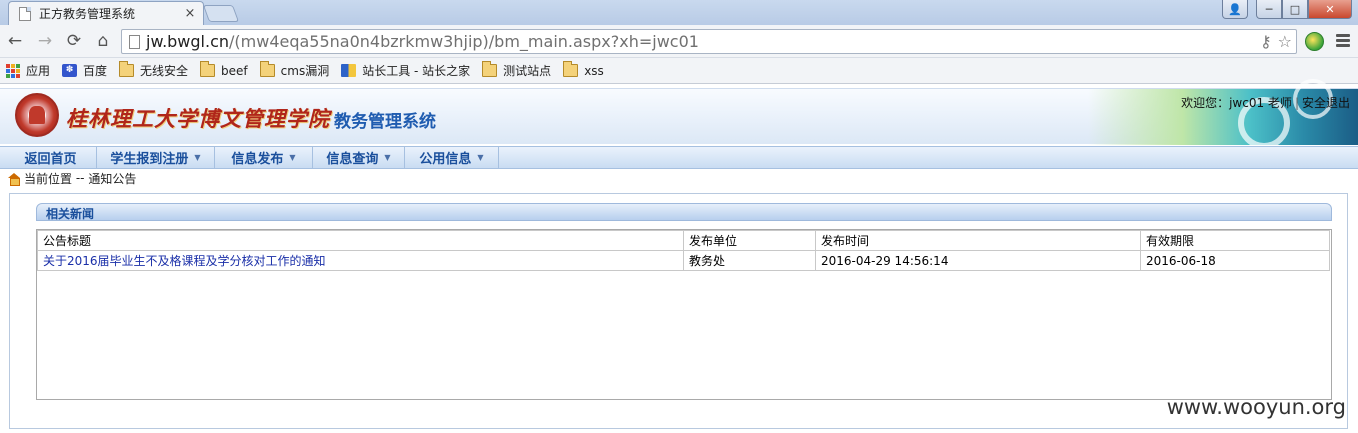 This screenshot has width=1358, height=433. I want to click on bookmark-apps: 应用, so click(28, 70).